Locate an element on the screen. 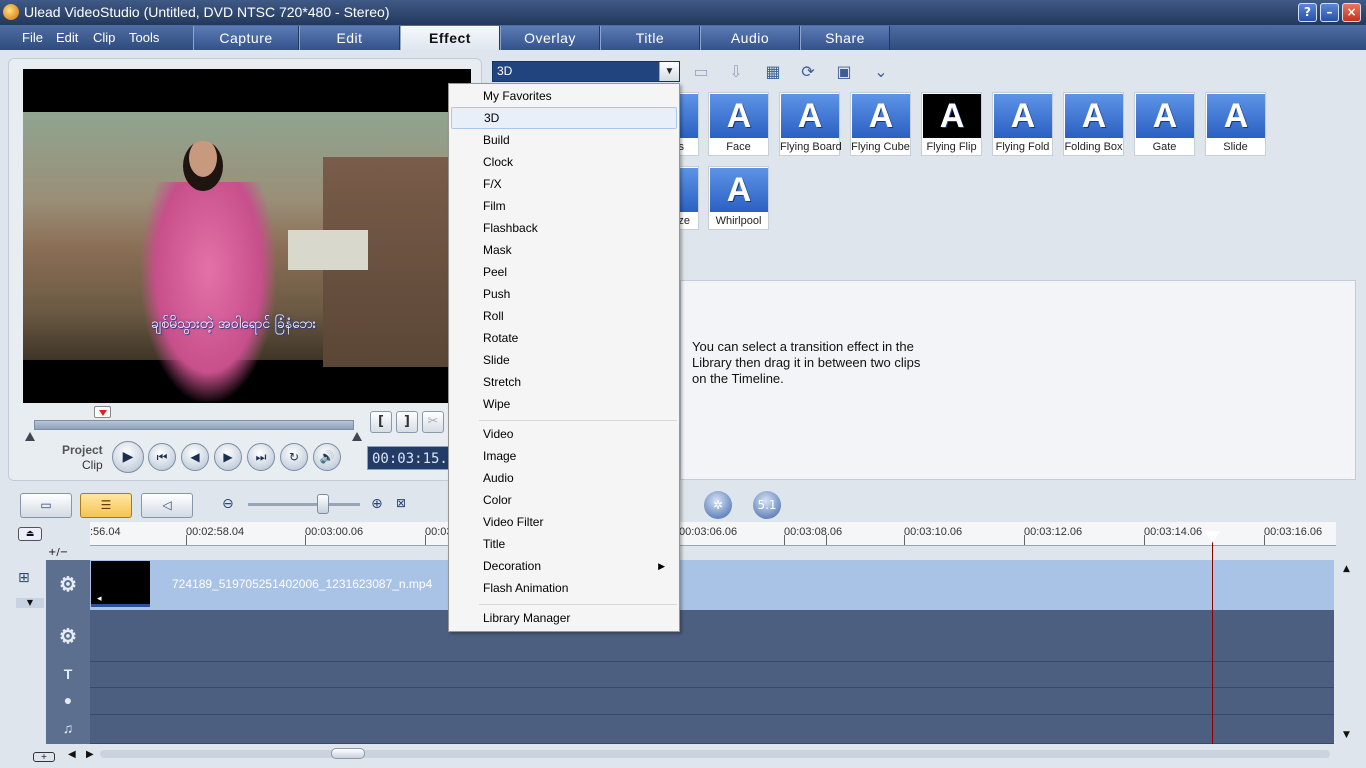 The width and height of the screenshot is (1366, 768). home-button: ⏮ is located at coordinates (162, 457).